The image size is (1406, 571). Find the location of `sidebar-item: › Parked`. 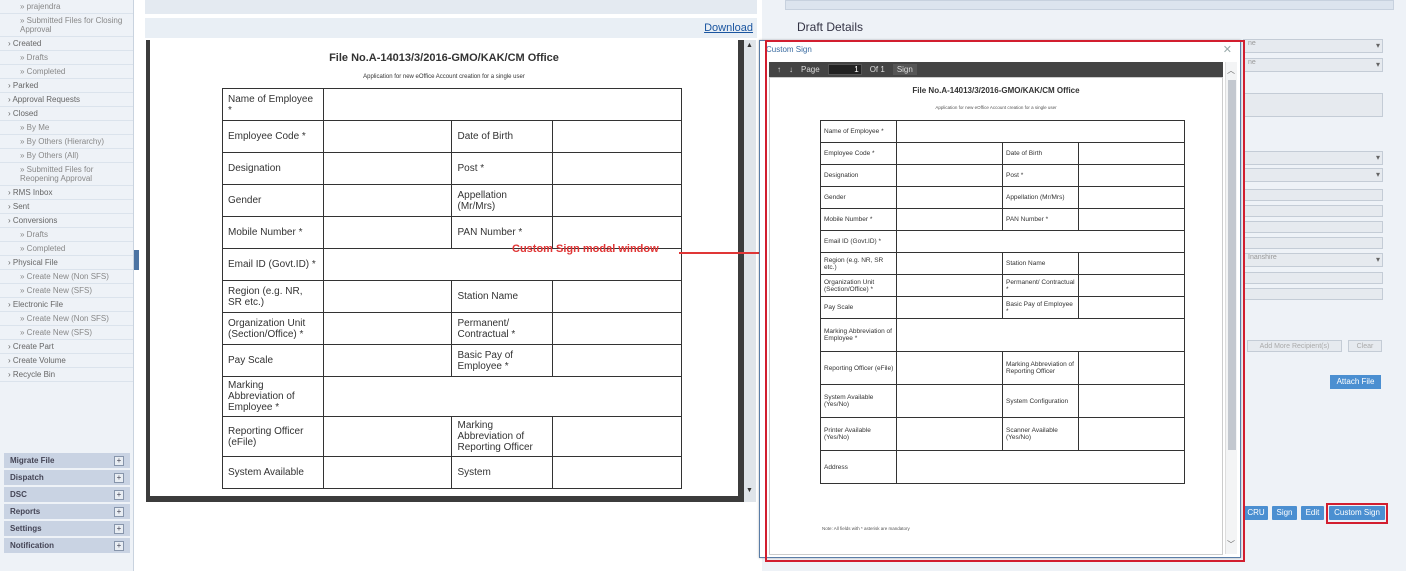

sidebar-item: › Parked is located at coordinates (66, 86).